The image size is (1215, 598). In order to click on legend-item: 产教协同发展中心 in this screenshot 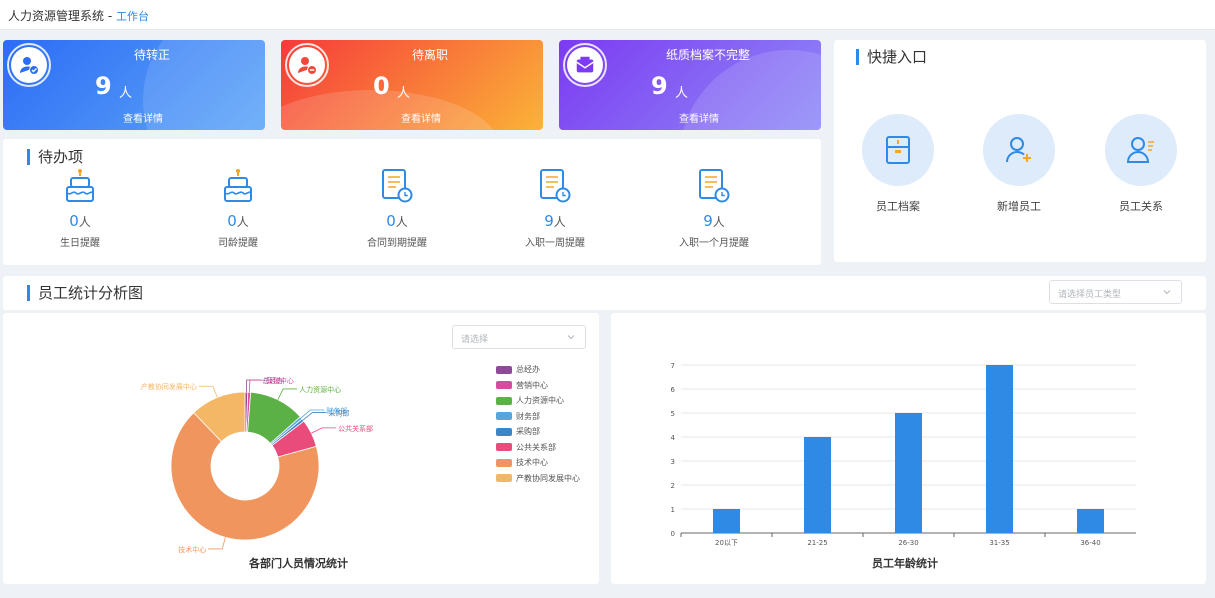, I will do `click(538, 479)`.